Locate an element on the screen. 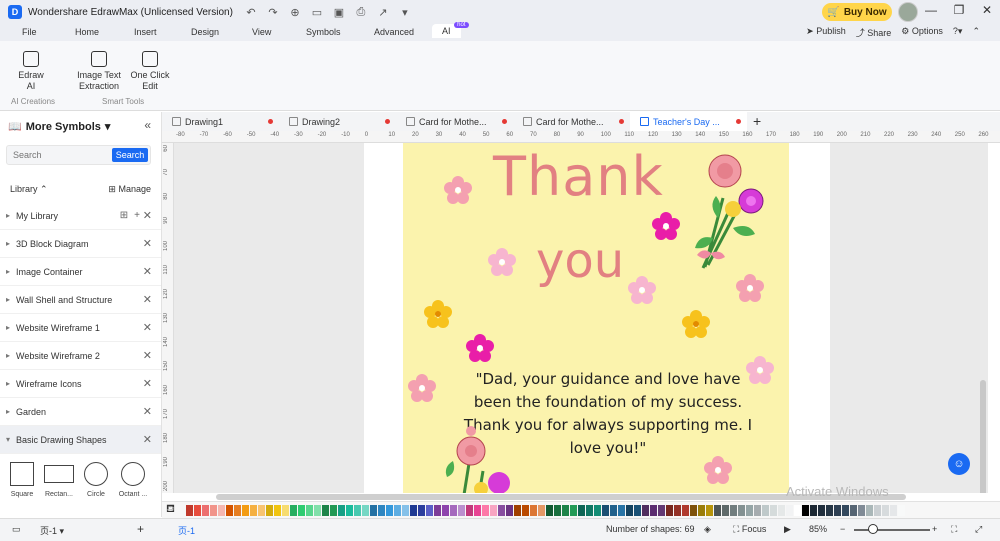 The image size is (1000, 541). library-item-garden: ▸ Garden ✕ is located at coordinates (80, 412).